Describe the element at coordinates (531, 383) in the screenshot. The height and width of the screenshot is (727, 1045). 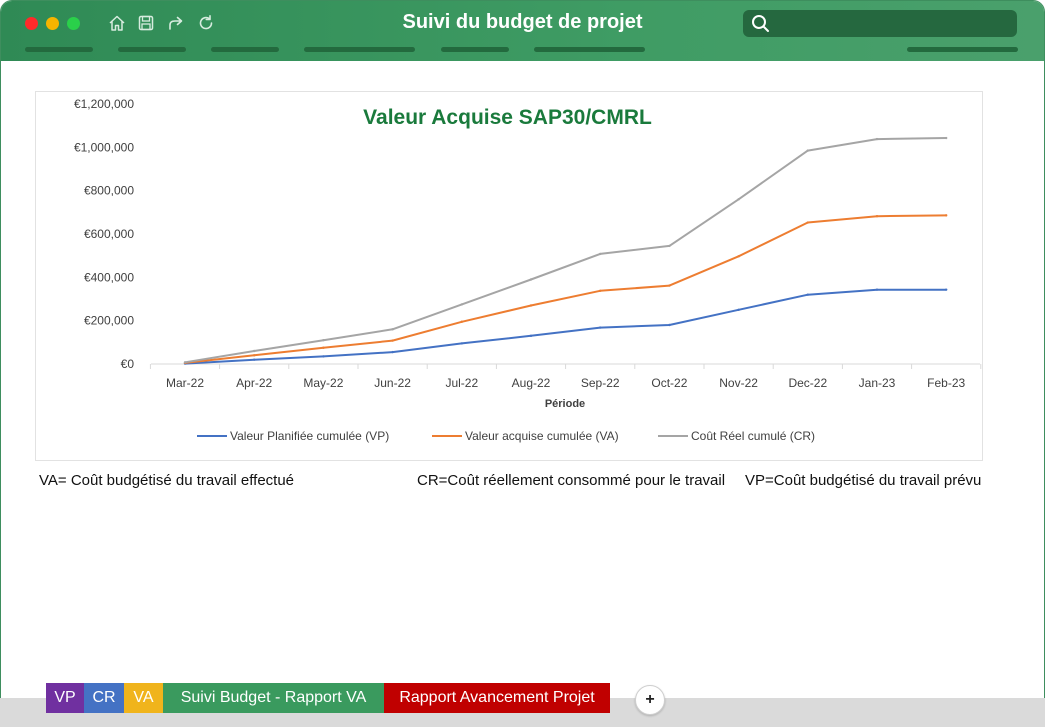
I see `x-tick-label: Aug-22` at that location.